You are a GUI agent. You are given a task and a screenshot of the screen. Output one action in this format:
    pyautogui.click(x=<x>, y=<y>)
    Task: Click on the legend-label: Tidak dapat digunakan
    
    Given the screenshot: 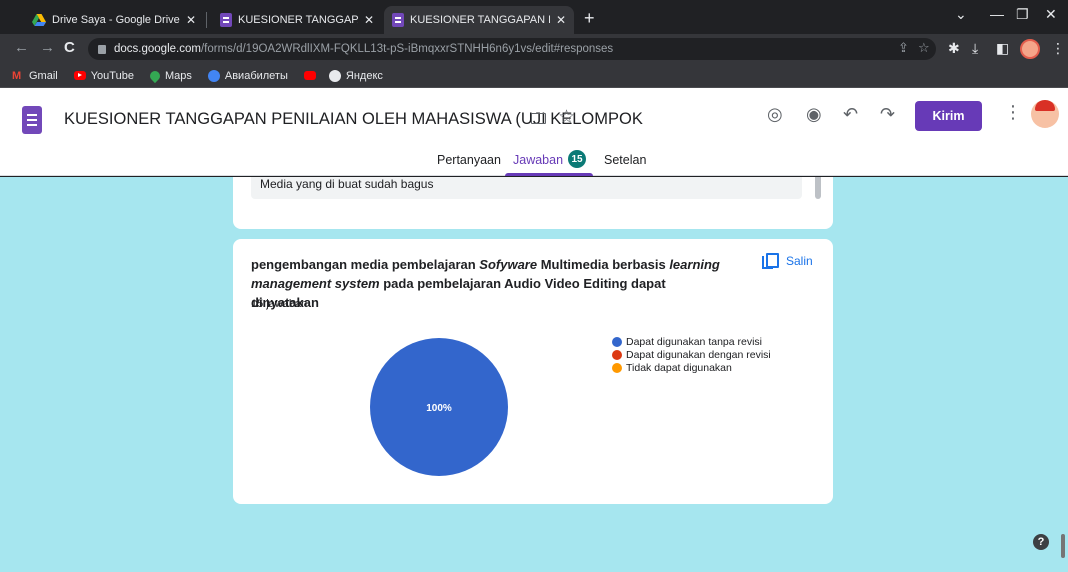 What is the action you would take?
    pyautogui.click(x=679, y=367)
    